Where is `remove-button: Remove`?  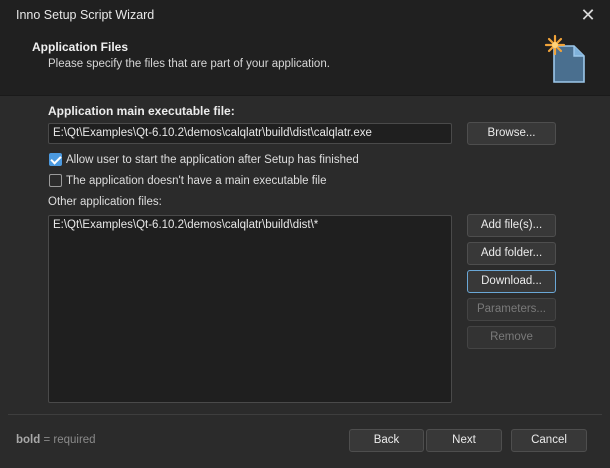
remove-button: Remove is located at coordinates (511, 337).